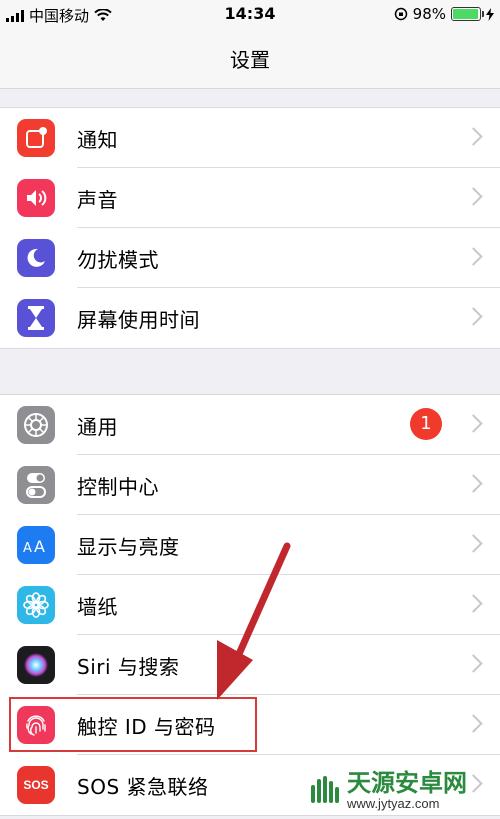 The image size is (500, 819). Describe the element at coordinates (118, 487) in the screenshot. I see `settings-row-label: 控制中心` at that location.